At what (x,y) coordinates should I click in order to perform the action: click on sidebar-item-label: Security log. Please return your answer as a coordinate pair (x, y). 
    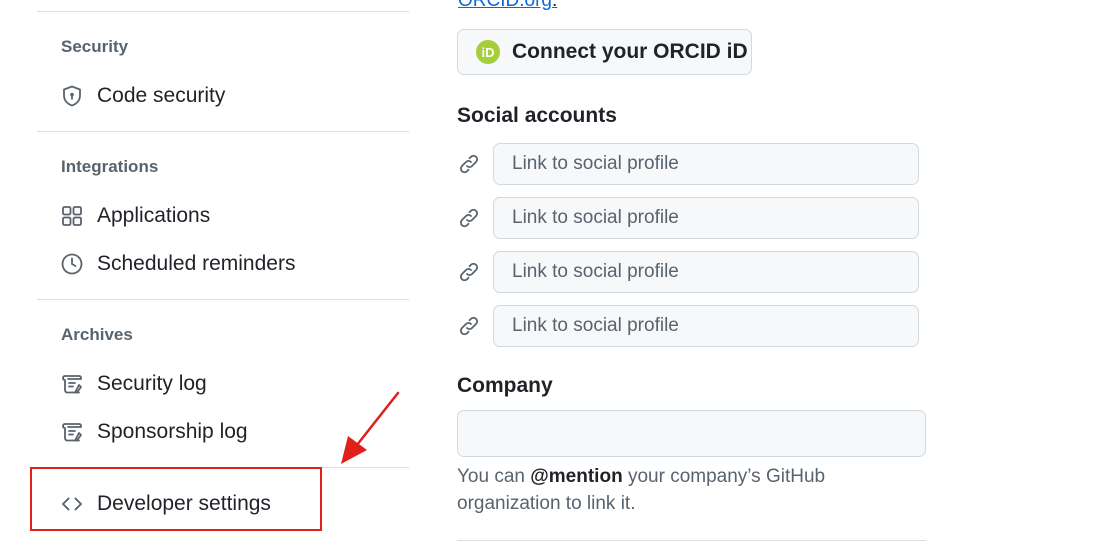
    Looking at the image, I should click on (152, 383).